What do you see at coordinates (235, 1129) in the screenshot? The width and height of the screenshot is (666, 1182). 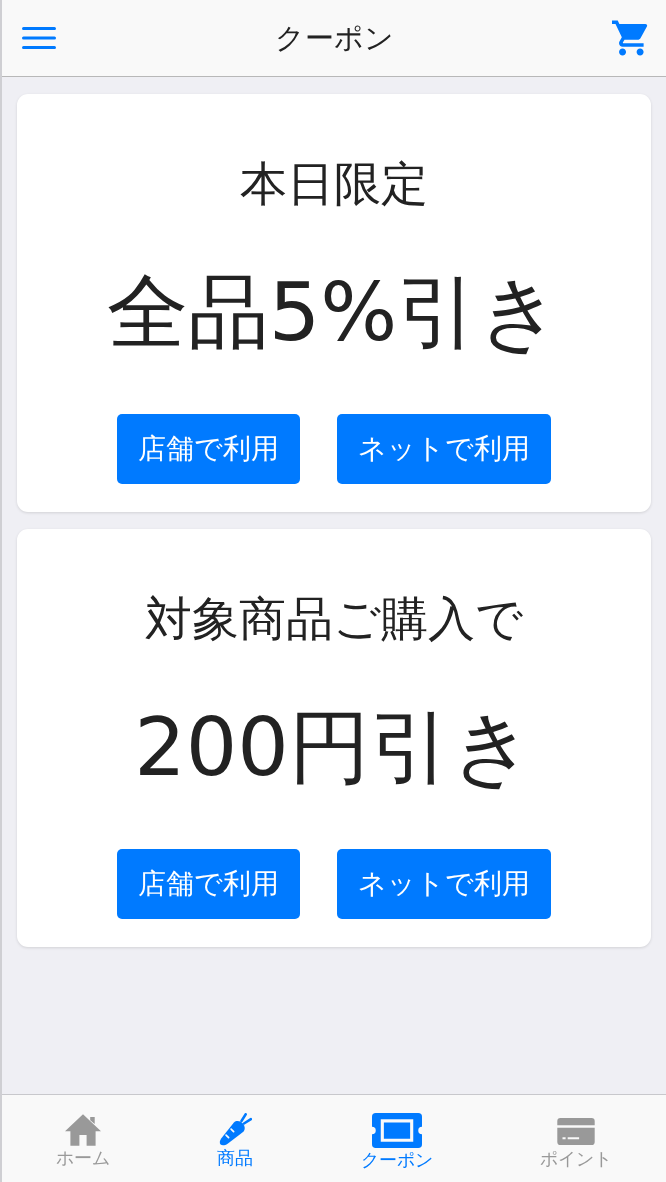 I see `carrot-icon` at bounding box center [235, 1129].